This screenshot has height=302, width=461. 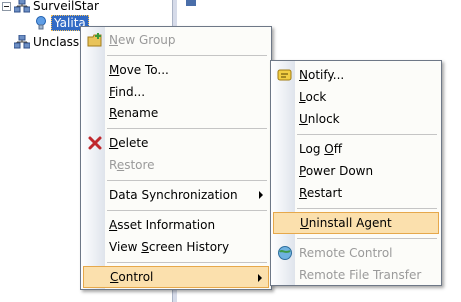 I want to click on computer-agent-icon, so click(x=41, y=23).